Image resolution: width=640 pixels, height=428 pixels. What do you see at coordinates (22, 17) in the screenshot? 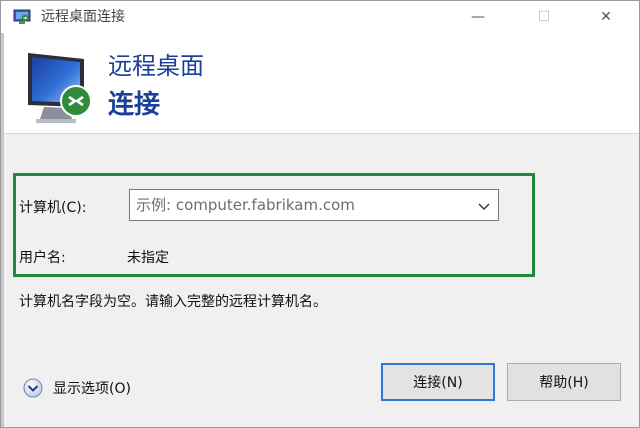
I see `remote-desktop-icon` at bounding box center [22, 17].